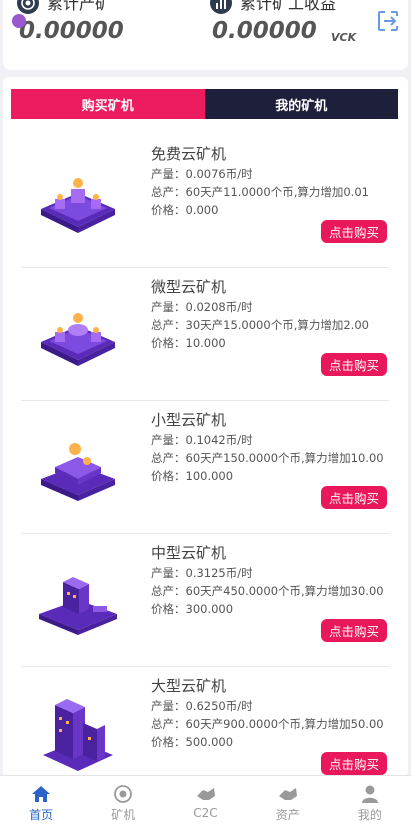 The width and height of the screenshot is (411, 824). Describe the element at coordinates (19, 21) in the screenshot. I see `badge-dot` at that location.